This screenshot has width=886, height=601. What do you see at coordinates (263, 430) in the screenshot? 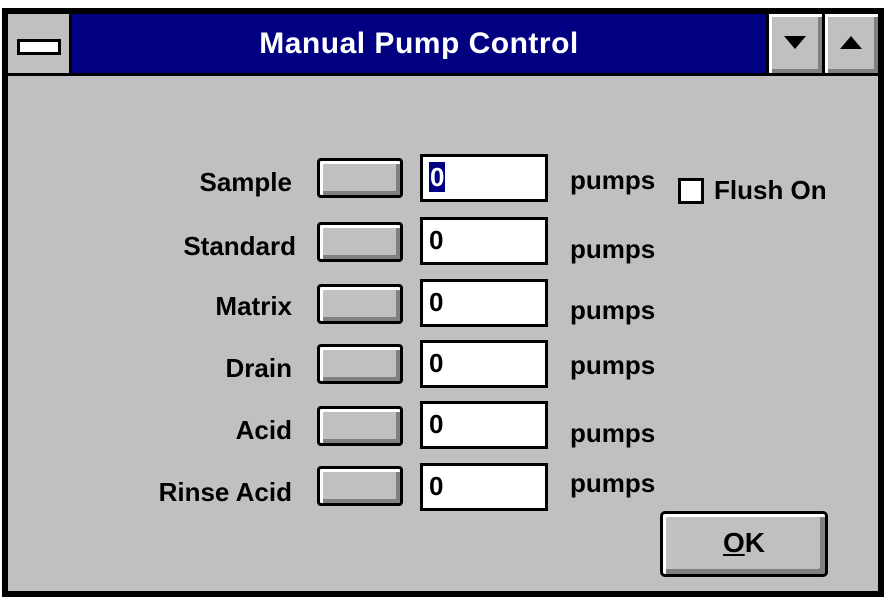
I see `pump-label-acid: Acid` at bounding box center [263, 430].